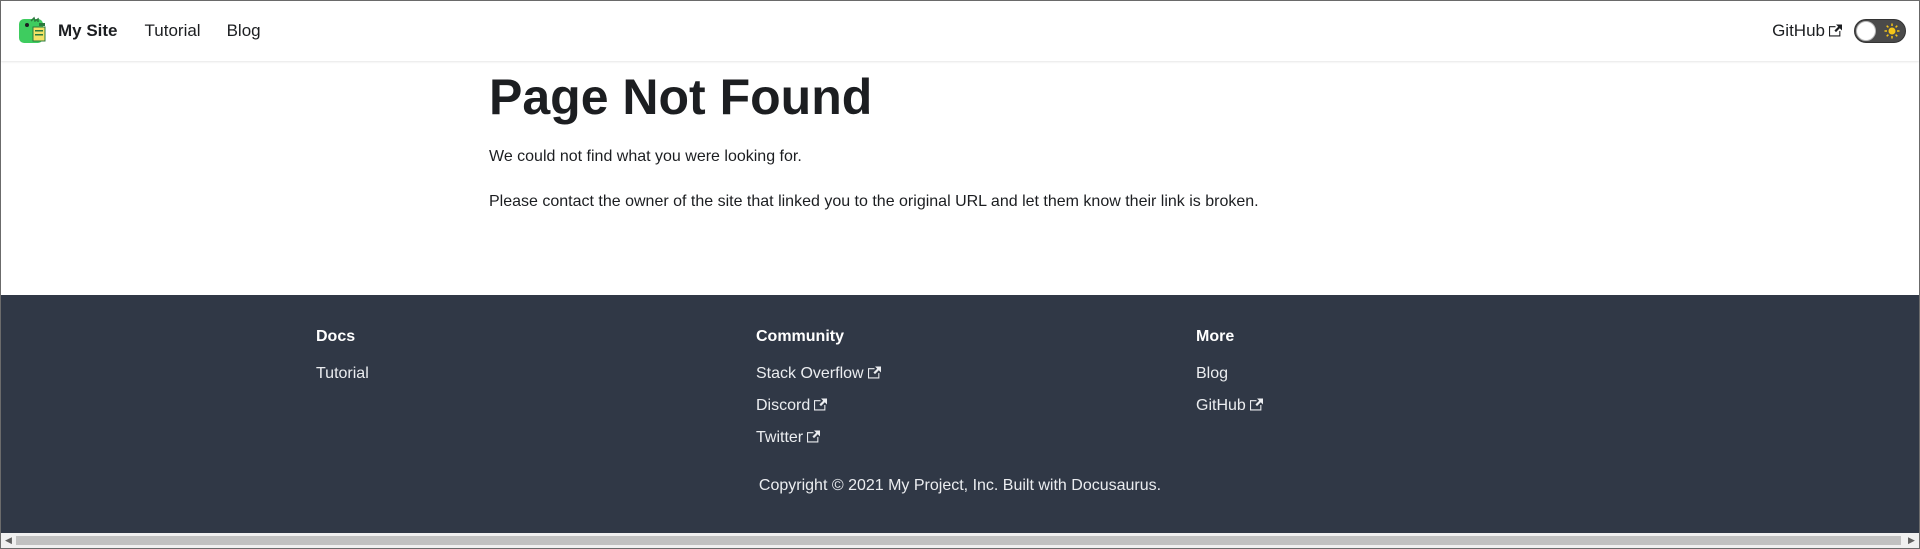 The height and width of the screenshot is (549, 1920). I want to click on navbar: My Site Tutorial Blog GitHub, so click(960, 31).